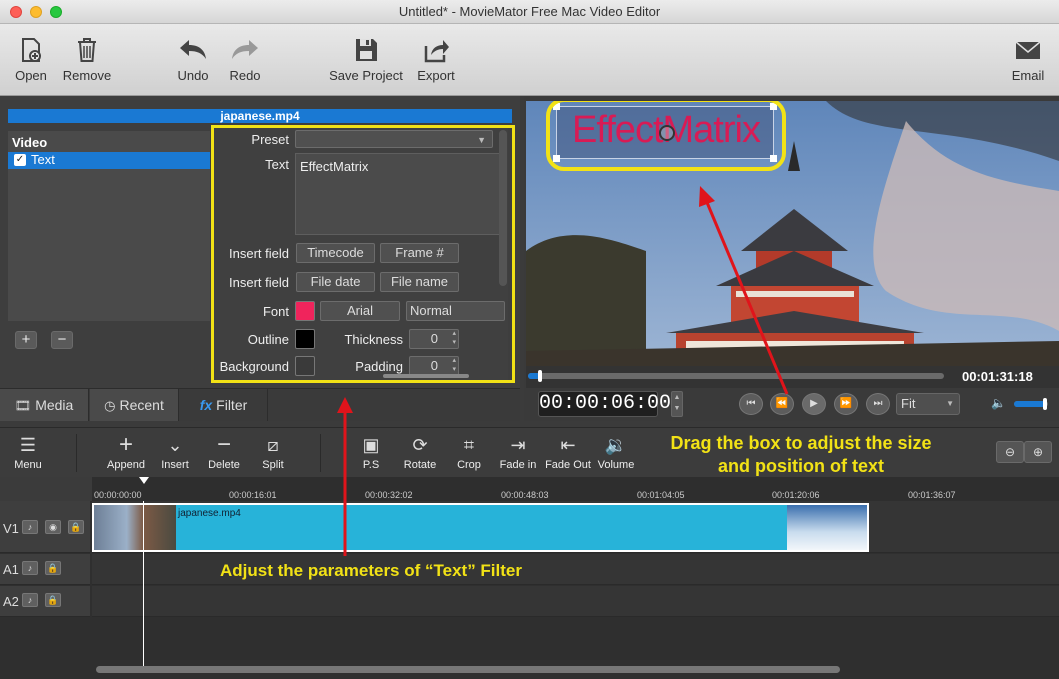 This screenshot has width=1059, height=679. Describe the element at coordinates (87, 59) in the screenshot. I see `remove-button: Remove` at that location.